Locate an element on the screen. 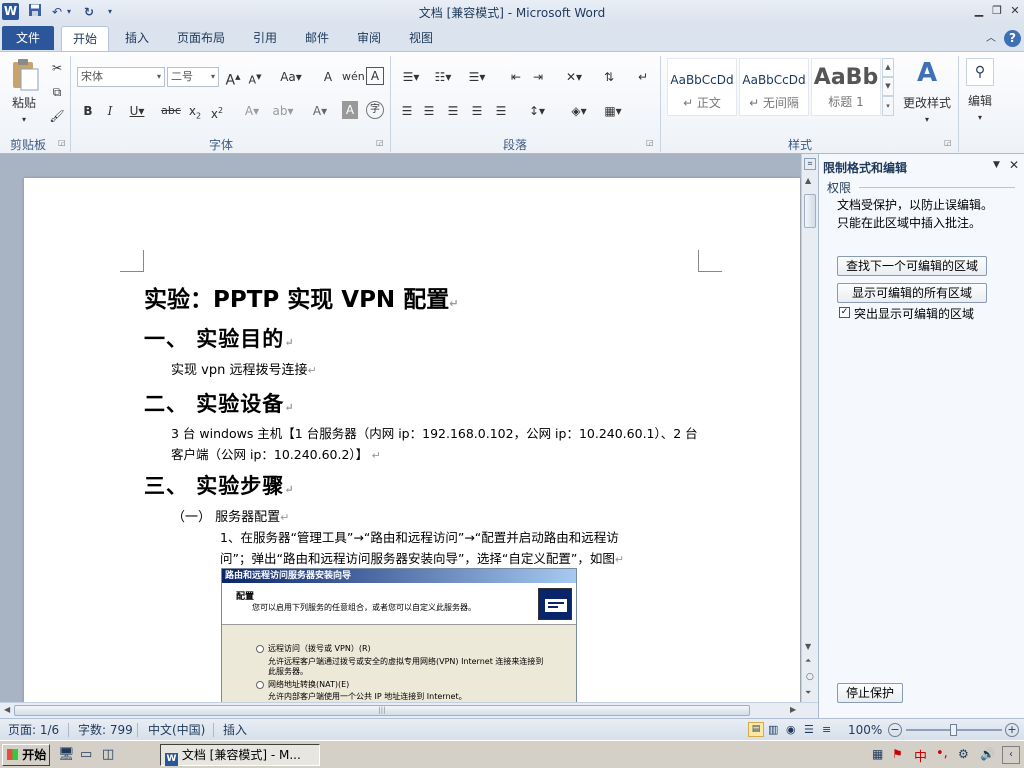  zoom-level: 100% is located at coordinates (865, 730).